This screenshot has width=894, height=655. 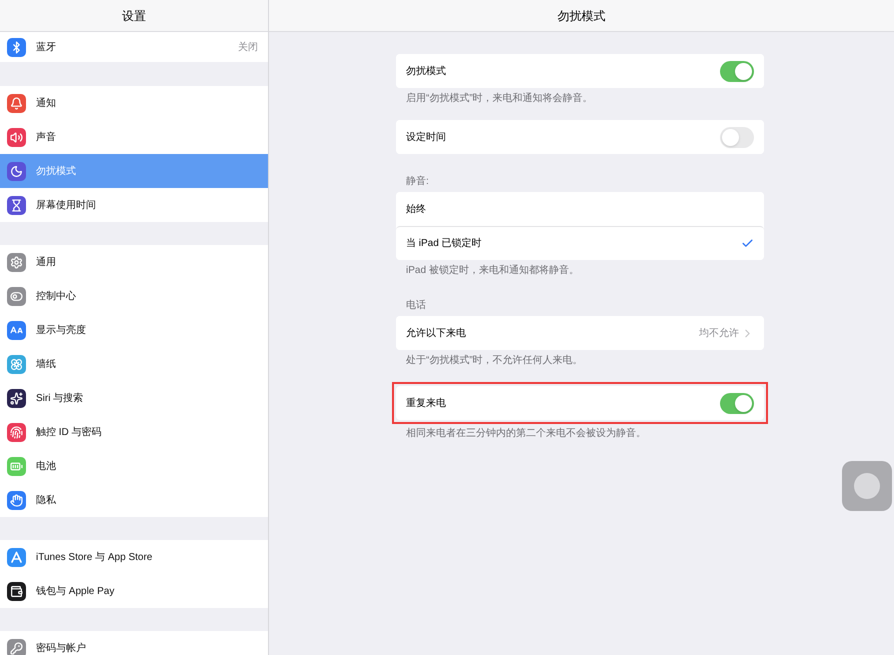 I want to click on bluetooth-icon, so click(x=16, y=47).